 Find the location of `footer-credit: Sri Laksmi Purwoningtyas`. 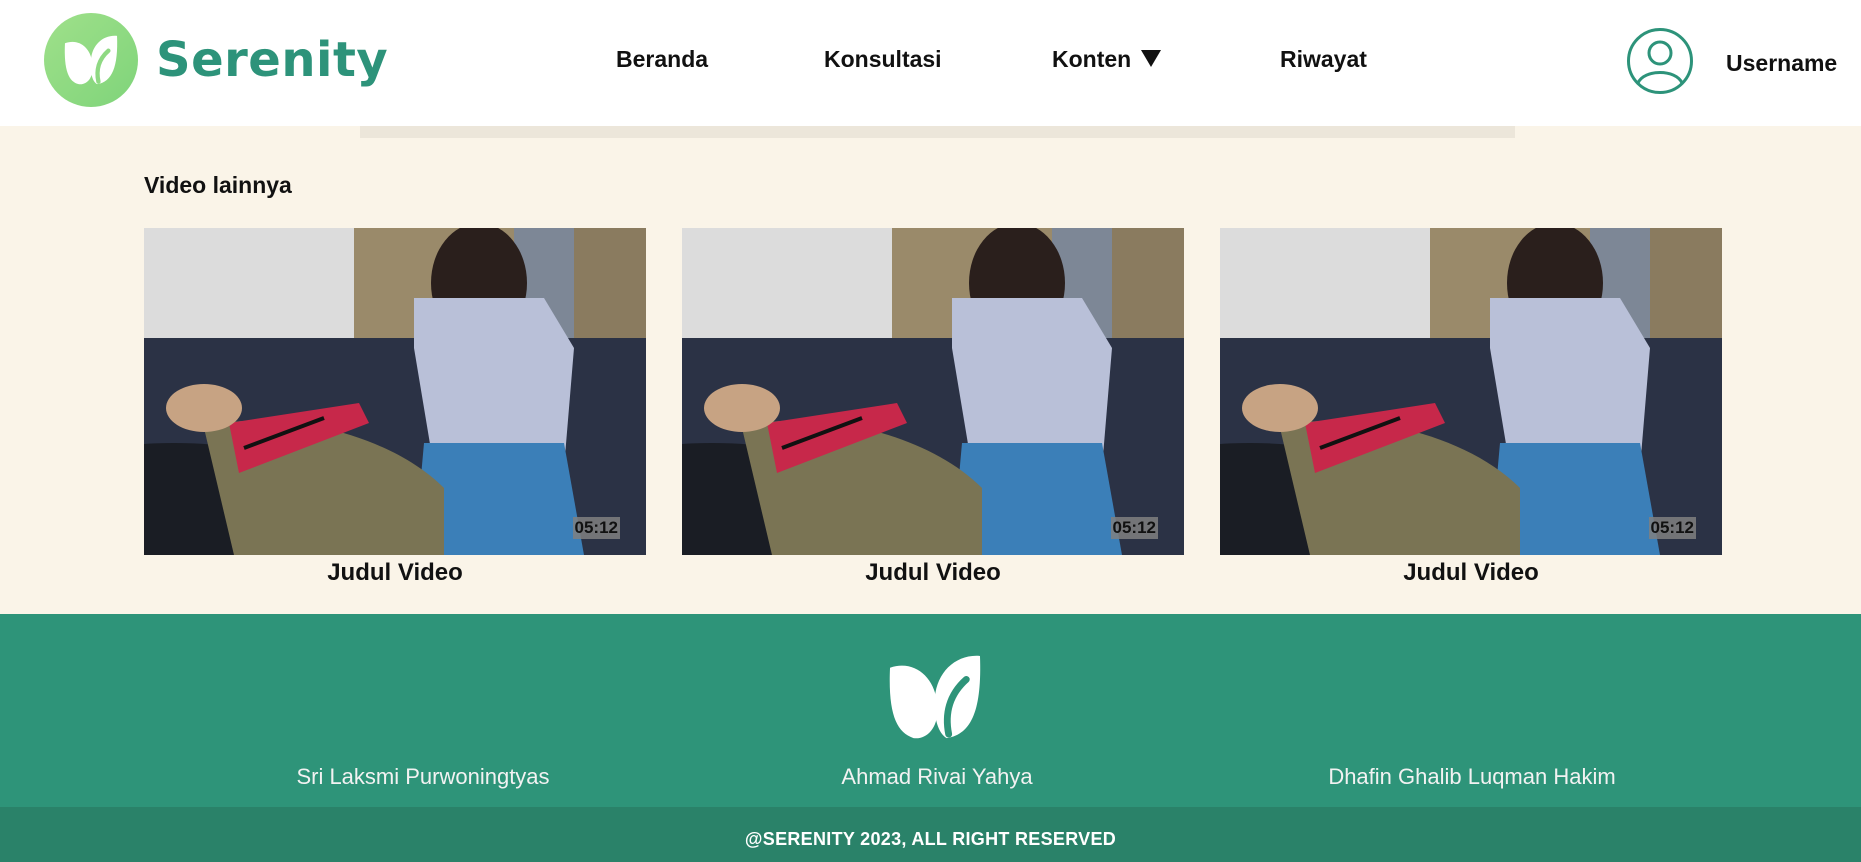

footer-credit: Sri Laksmi Purwoningtyas is located at coordinates (423, 776).